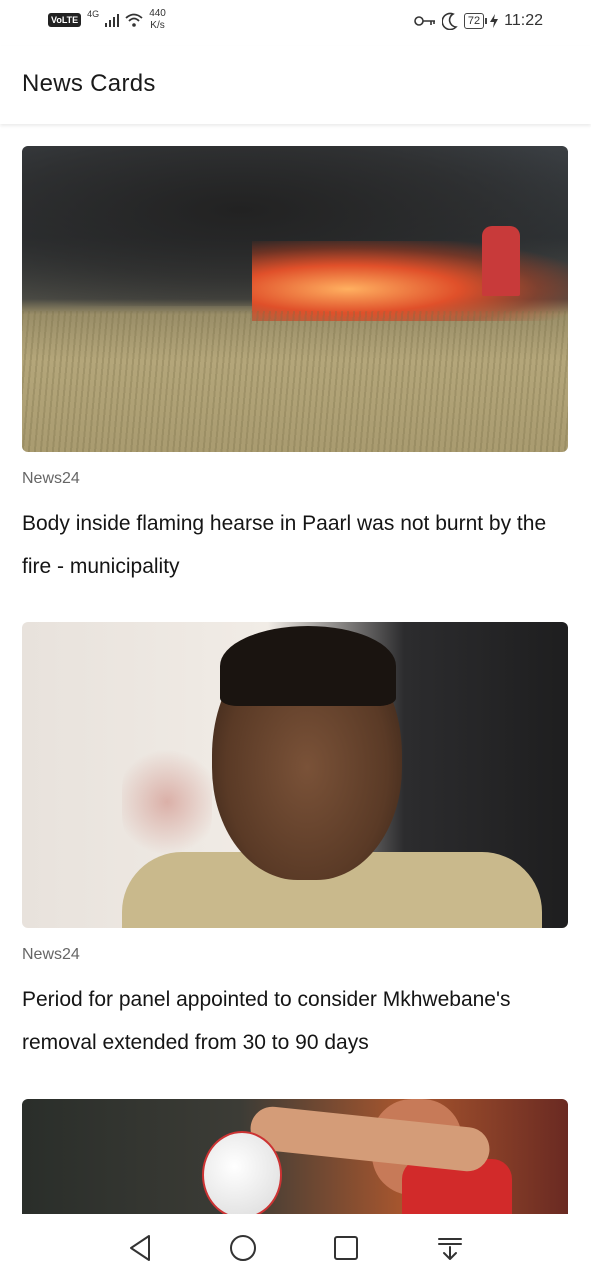 The image size is (591, 1280). Describe the element at coordinates (140, 1248) in the screenshot. I see `back-icon` at that location.